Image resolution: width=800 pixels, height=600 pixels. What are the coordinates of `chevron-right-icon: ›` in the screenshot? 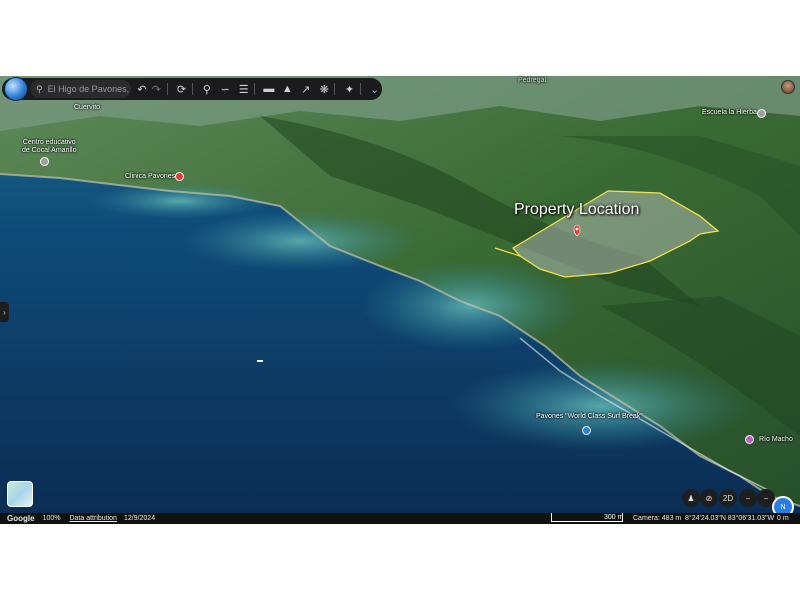 It's located at (4, 312).